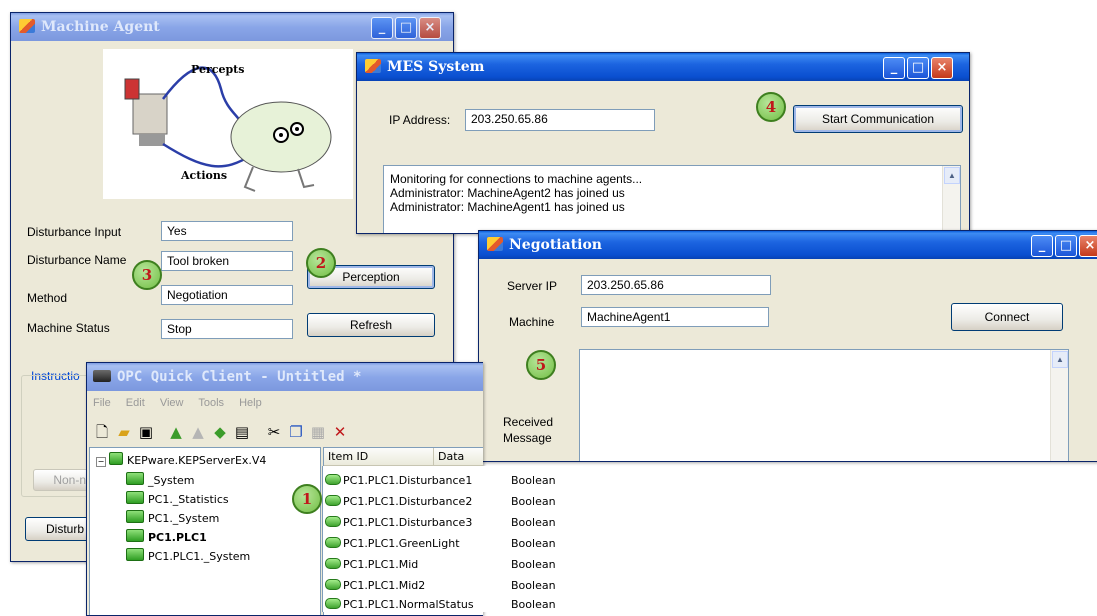 This screenshot has height=616, width=1097. I want to click on menu-help: Help, so click(250, 403).